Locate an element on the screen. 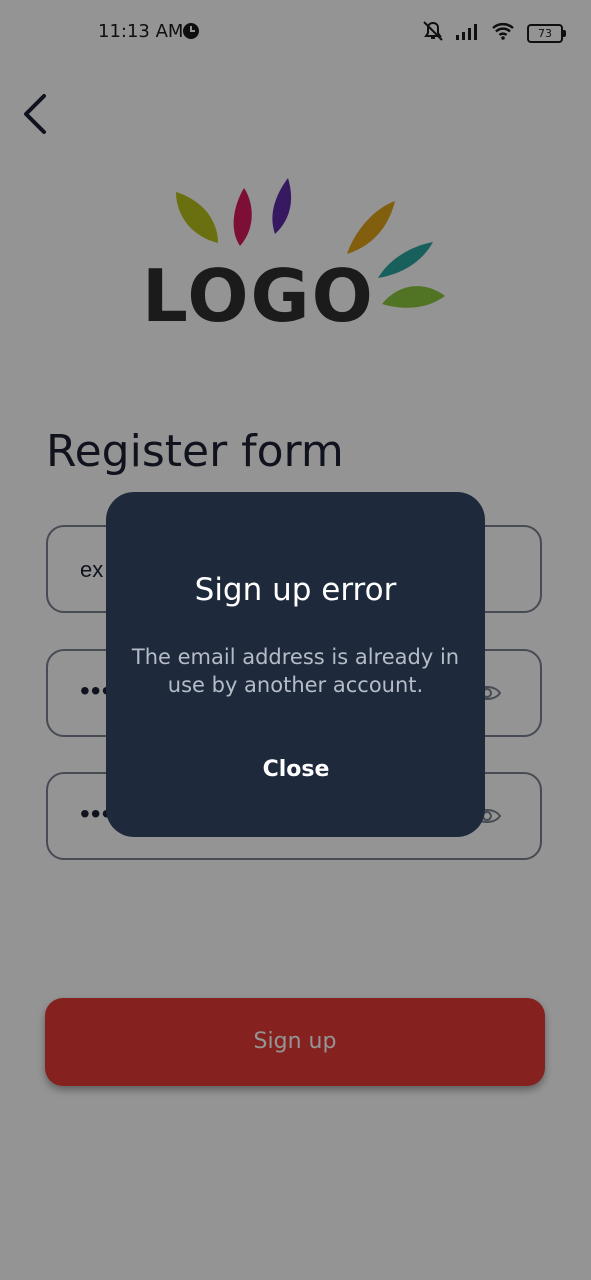 The height and width of the screenshot is (1280, 591). dialog-title: Sign up error is located at coordinates (295, 590).